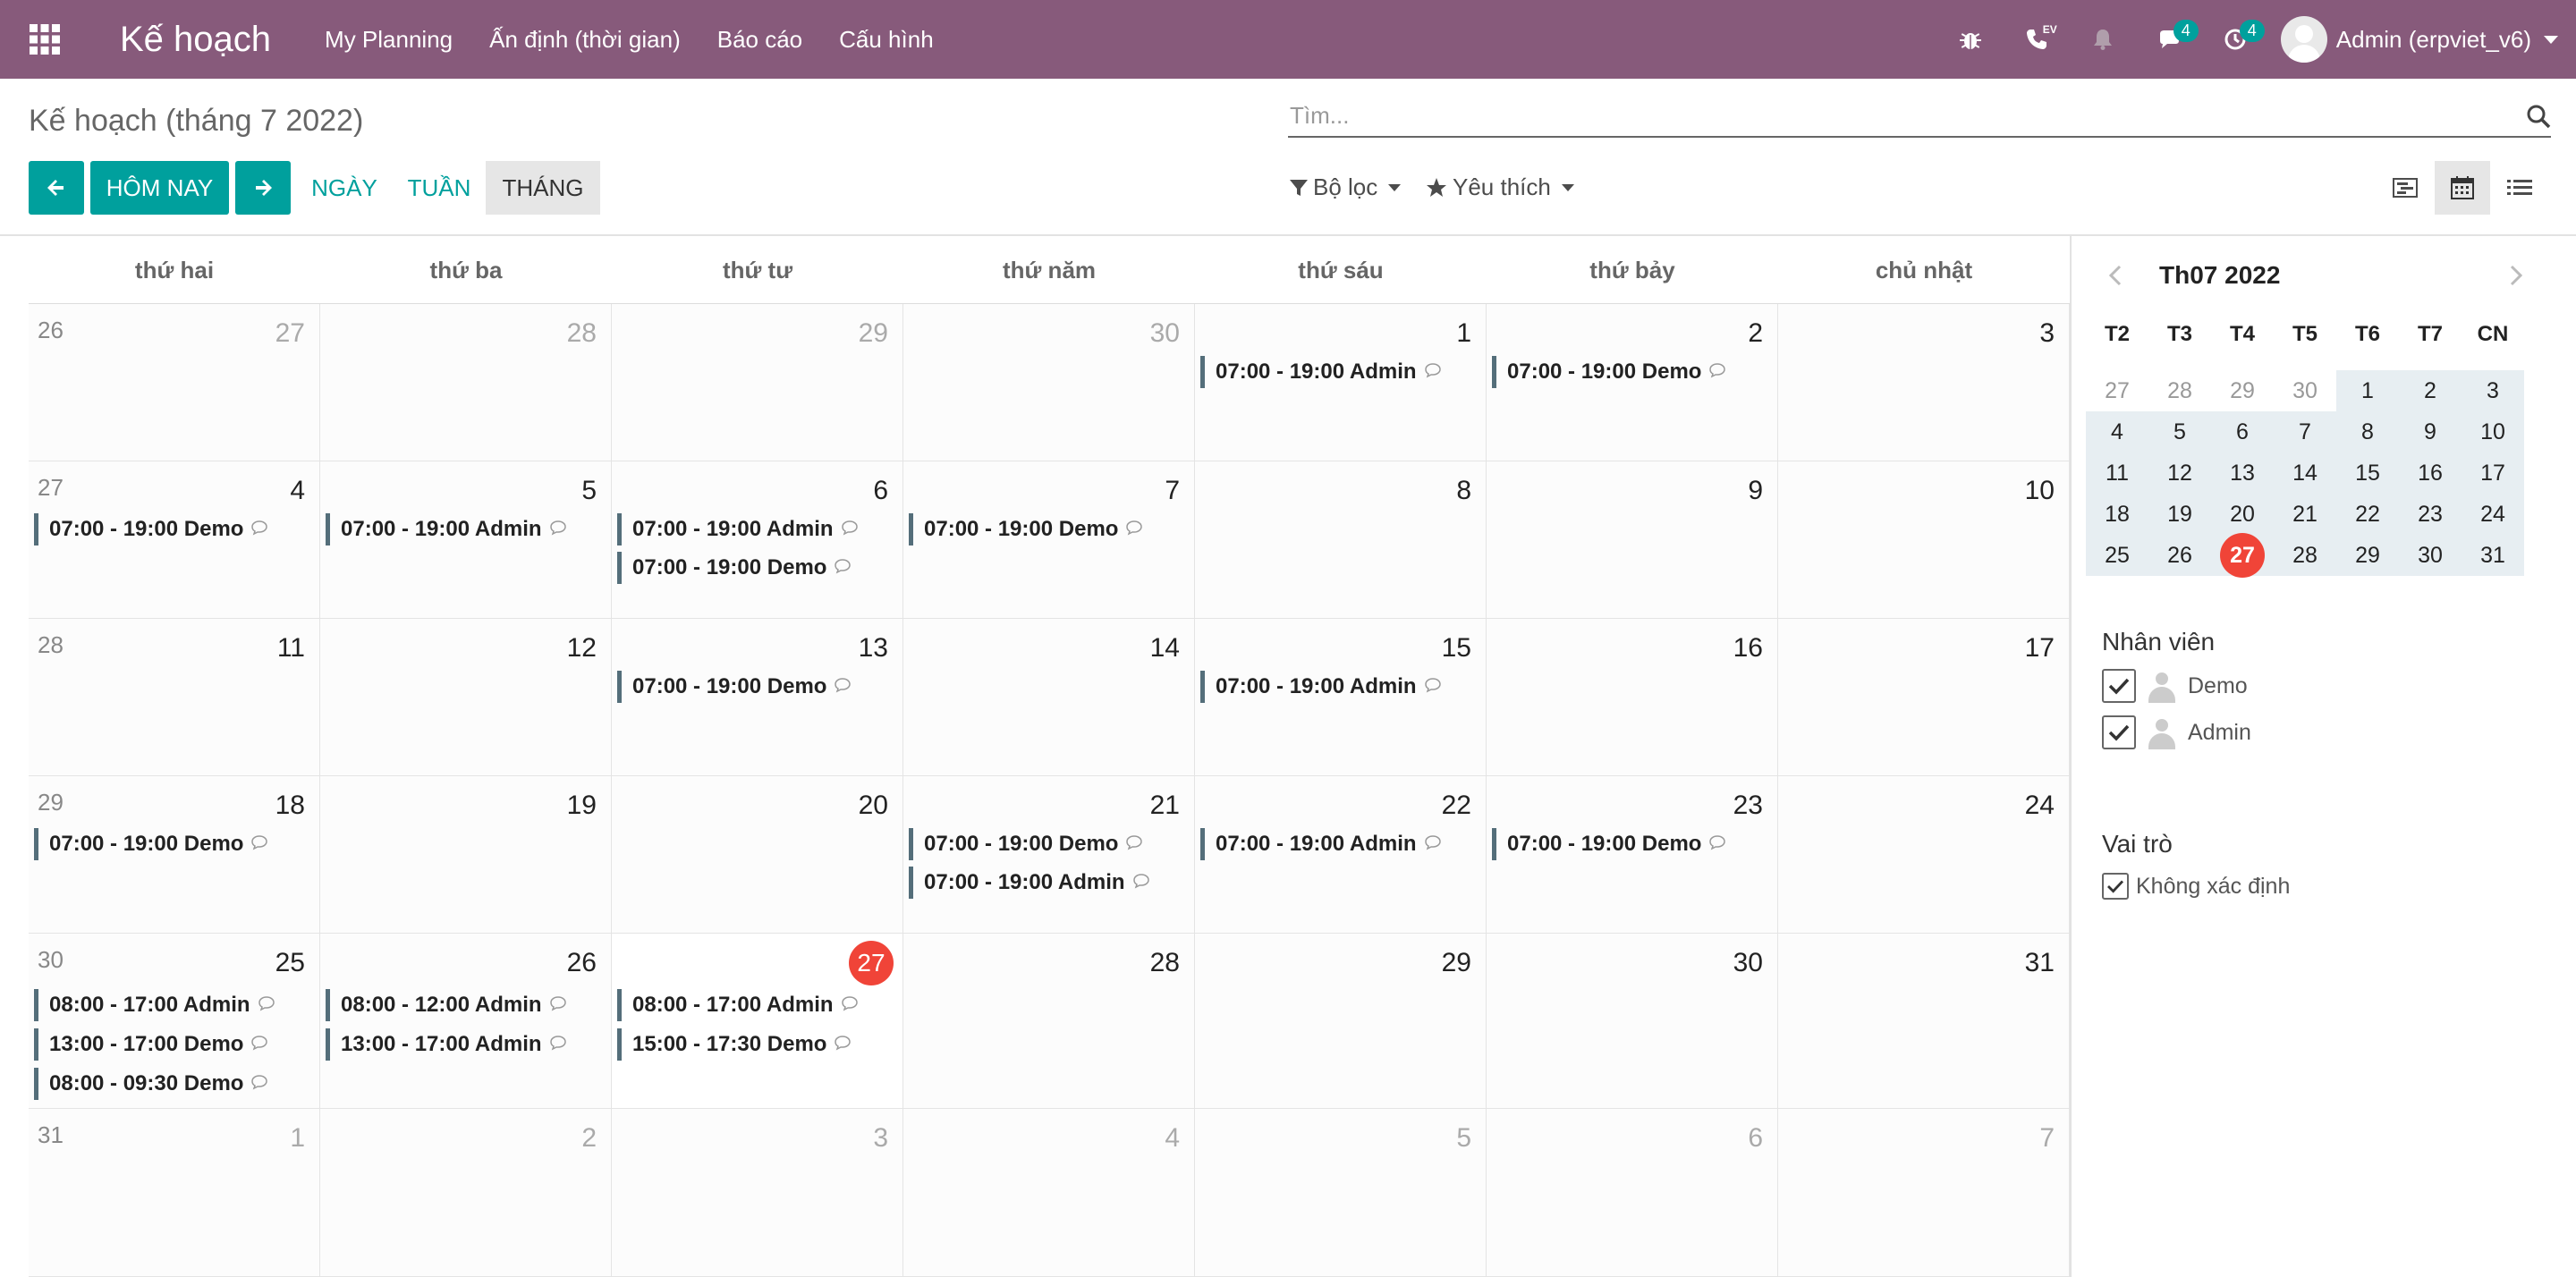  What do you see at coordinates (1887, 115) in the screenshot?
I see `search-input` at bounding box center [1887, 115].